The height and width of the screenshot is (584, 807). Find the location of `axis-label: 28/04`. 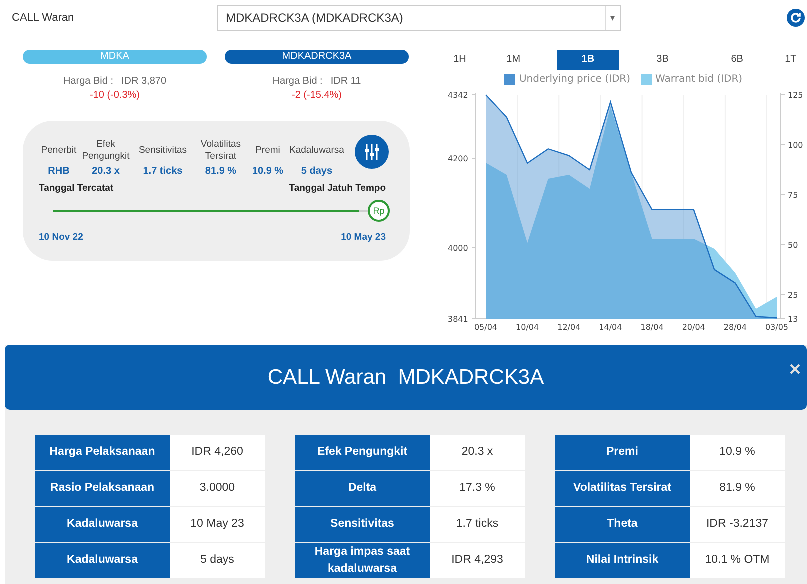

axis-label: 28/04 is located at coordinates (735, 327).